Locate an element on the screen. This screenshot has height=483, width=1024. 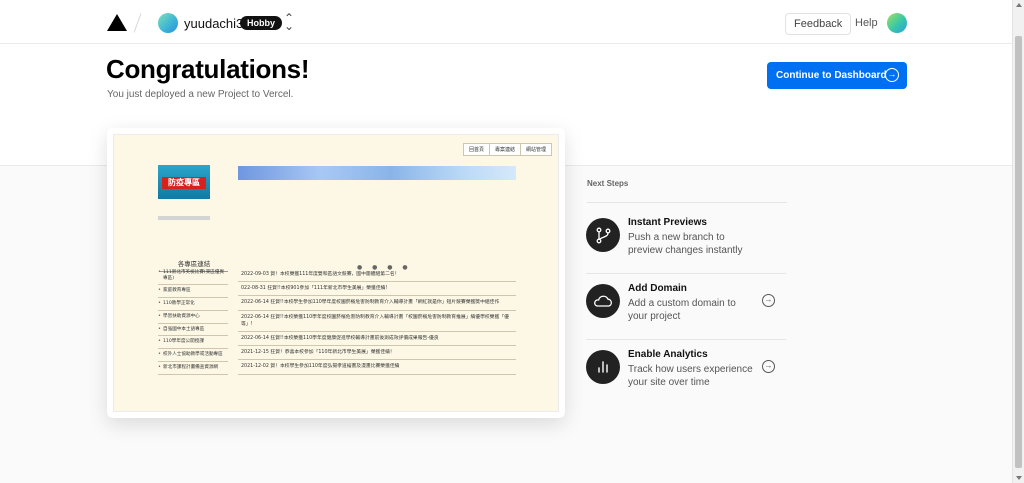
cloud-icon is located at coordinates (603, 301).